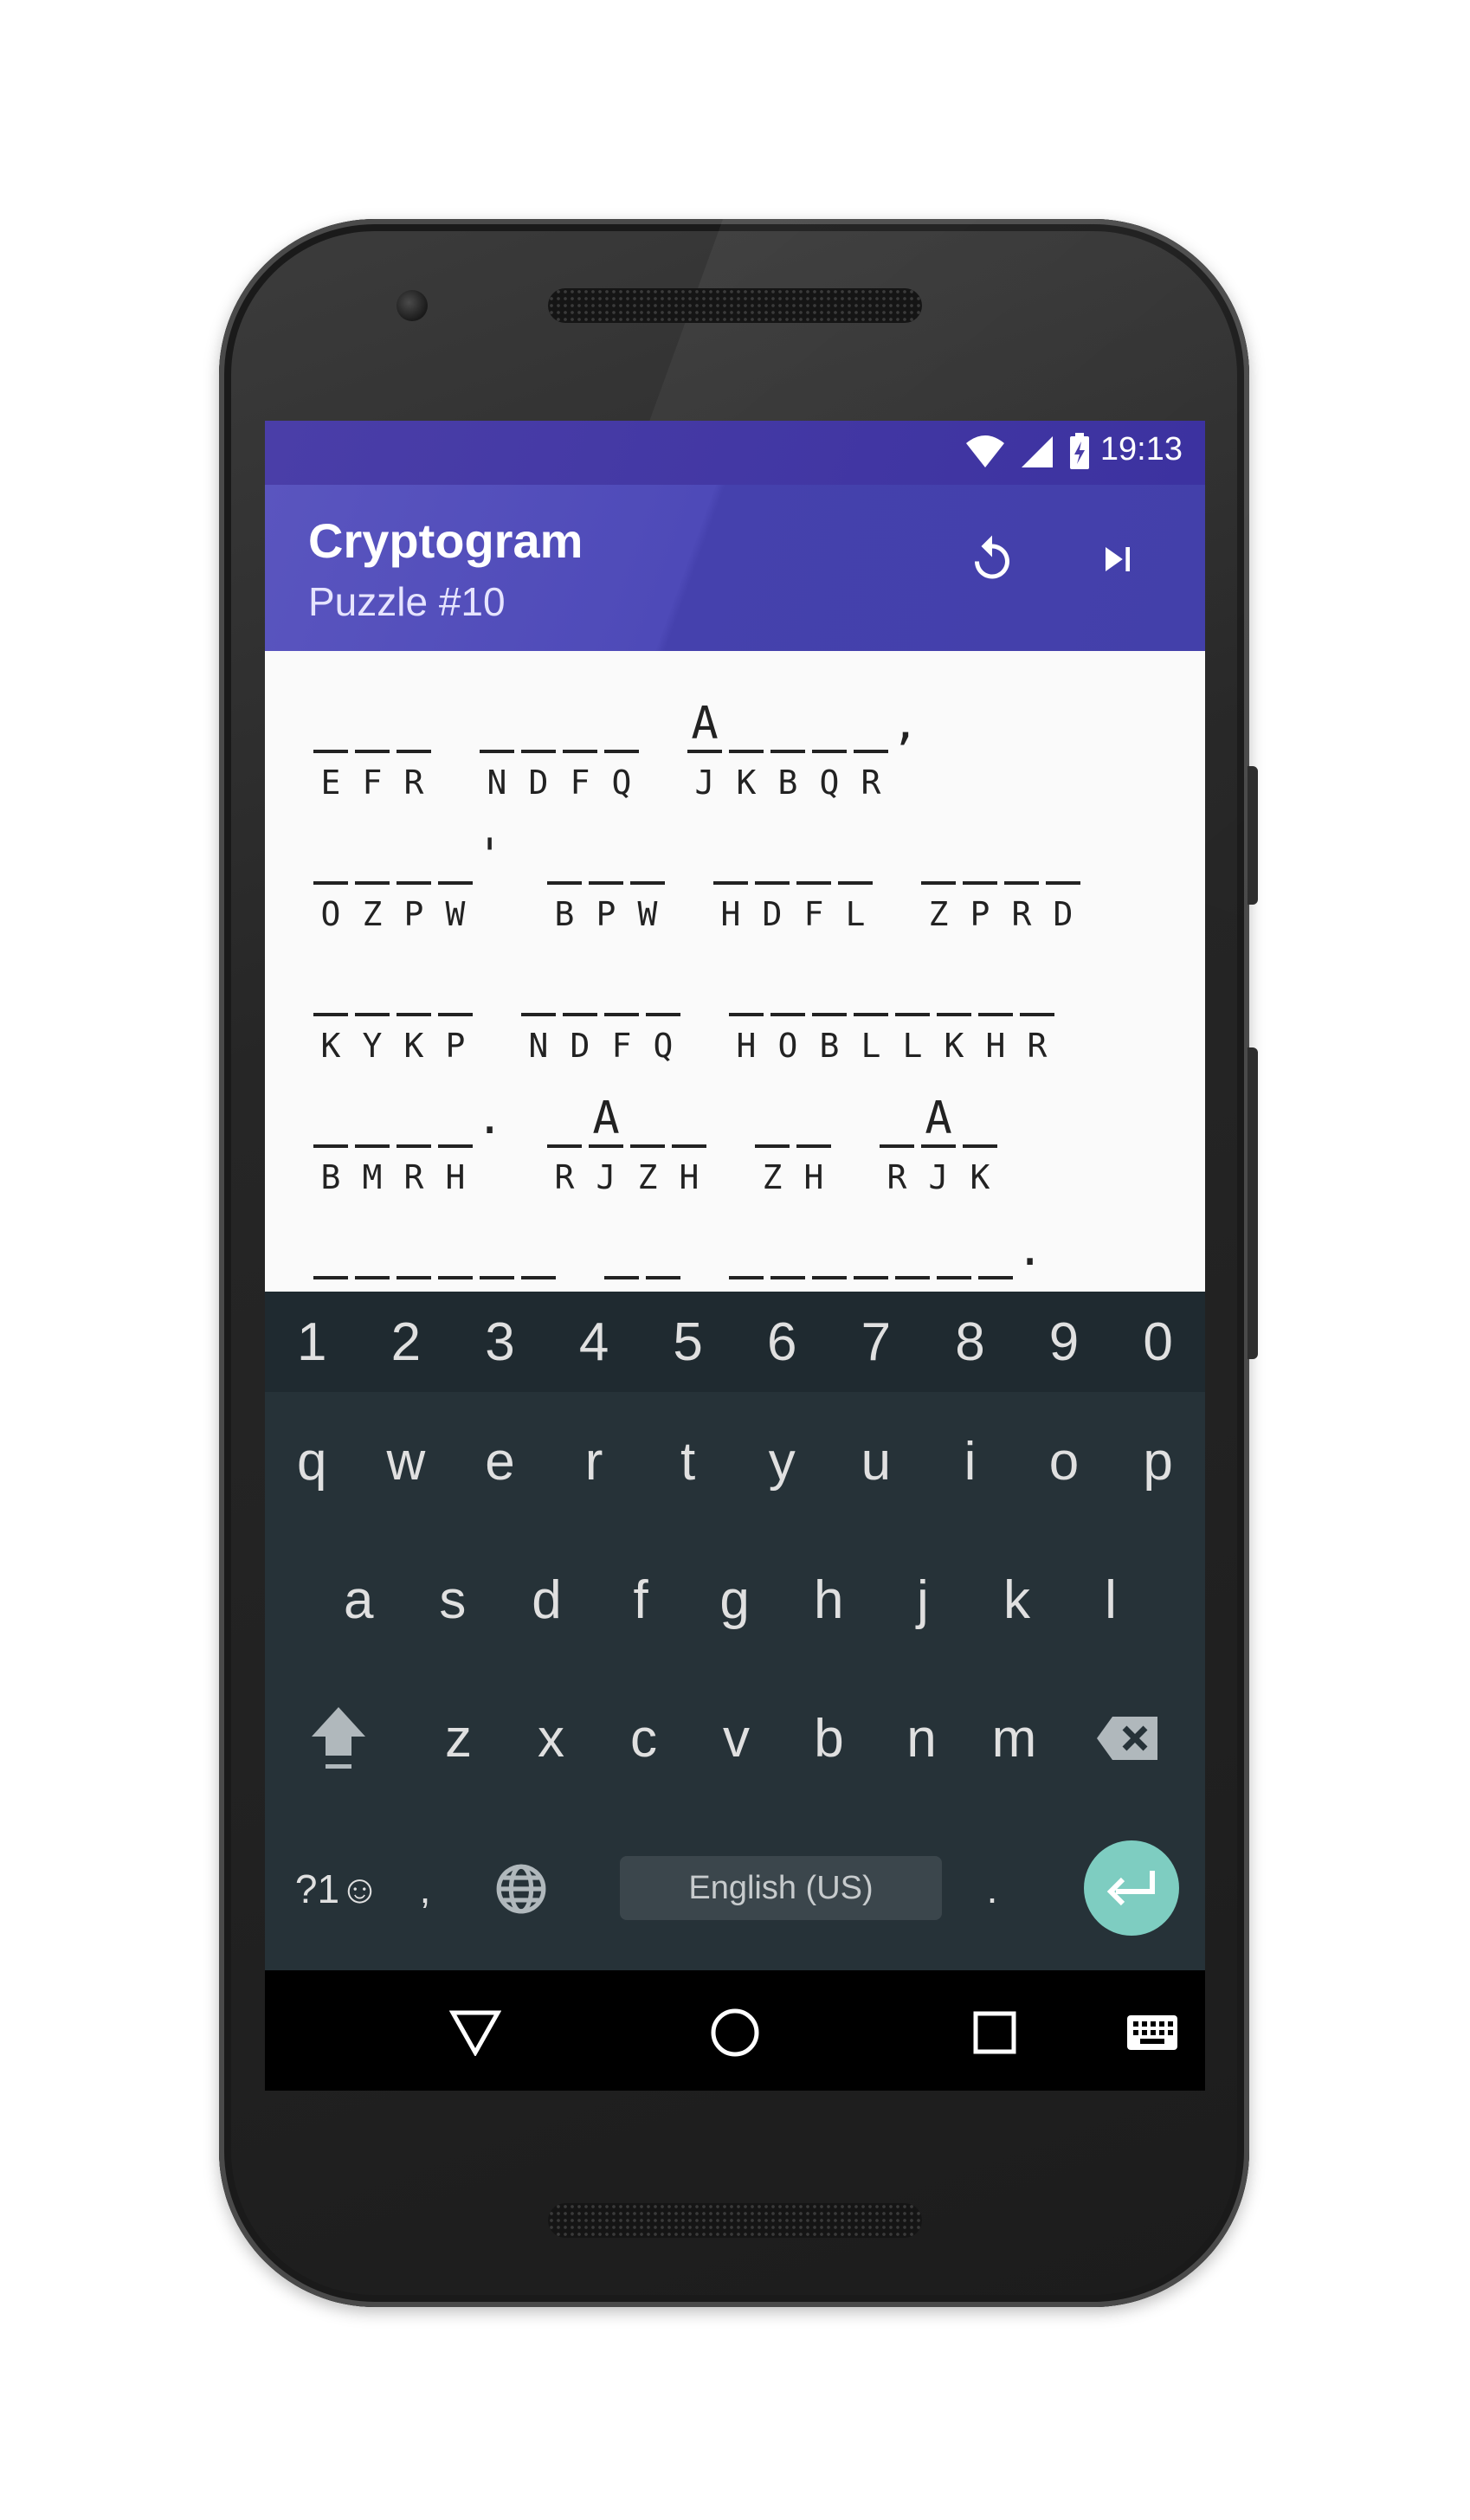 Image resolution: width=1470 pixels, height=2520 pixels. I want to click on key-j: j, so click(923, 1600).